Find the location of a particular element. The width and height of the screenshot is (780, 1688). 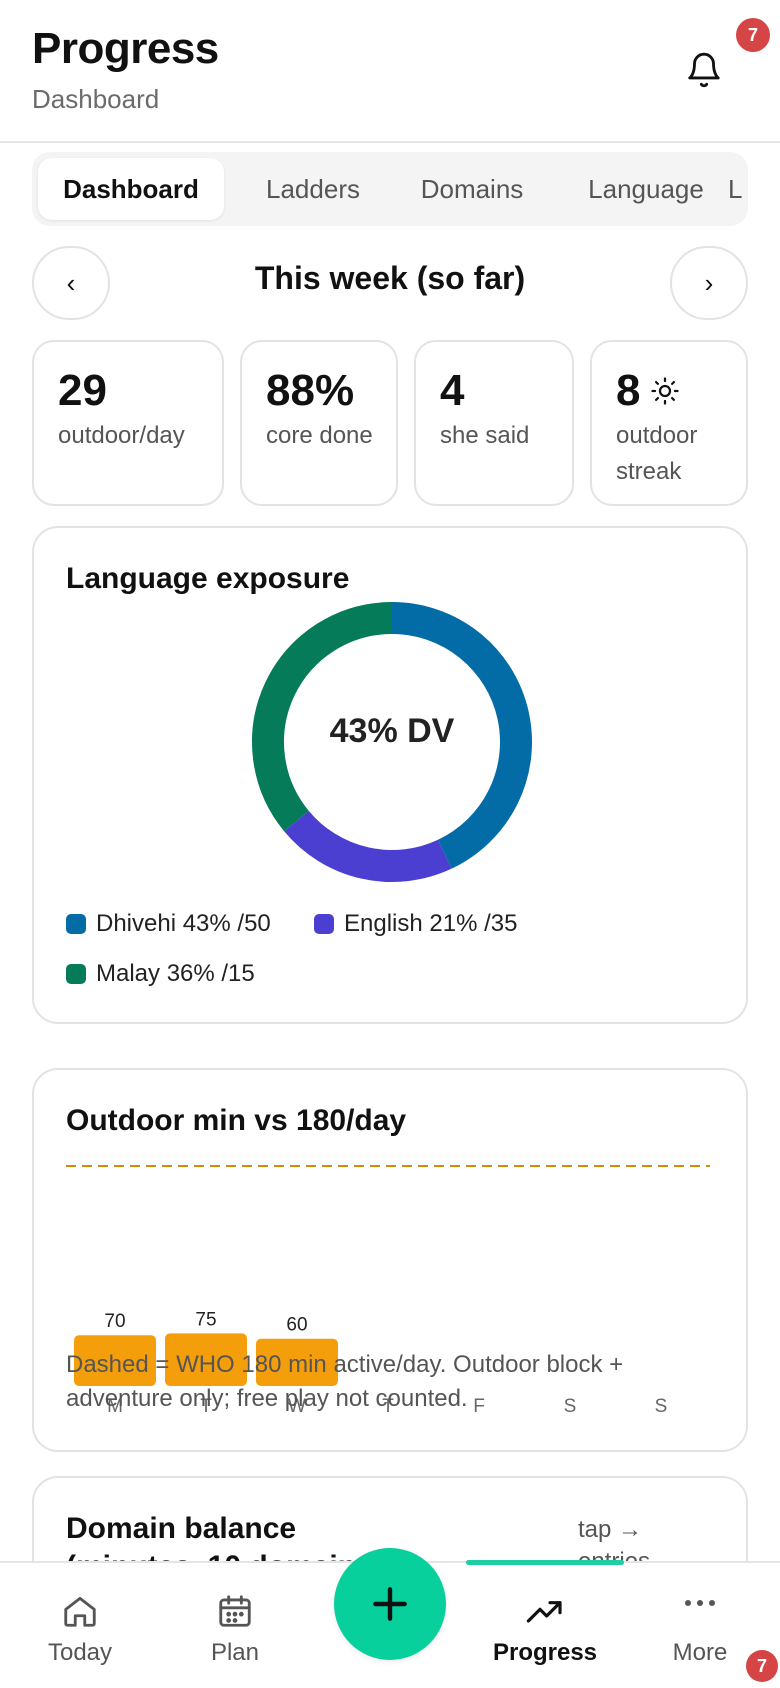

next-week-button: › is located at coordinates (709, 283).